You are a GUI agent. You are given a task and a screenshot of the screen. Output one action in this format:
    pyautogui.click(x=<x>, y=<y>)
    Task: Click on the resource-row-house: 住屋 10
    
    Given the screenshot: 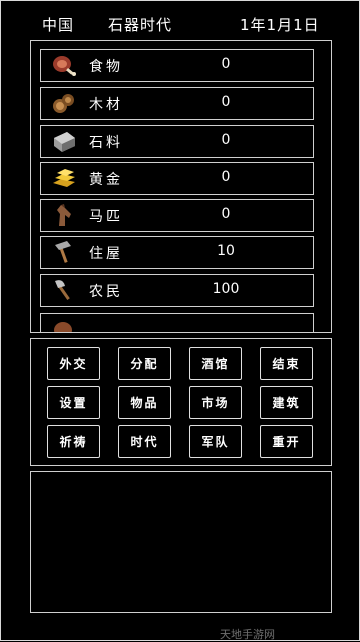 What is the action you would take?
    pyautogui.click(x=177, y=252)
    